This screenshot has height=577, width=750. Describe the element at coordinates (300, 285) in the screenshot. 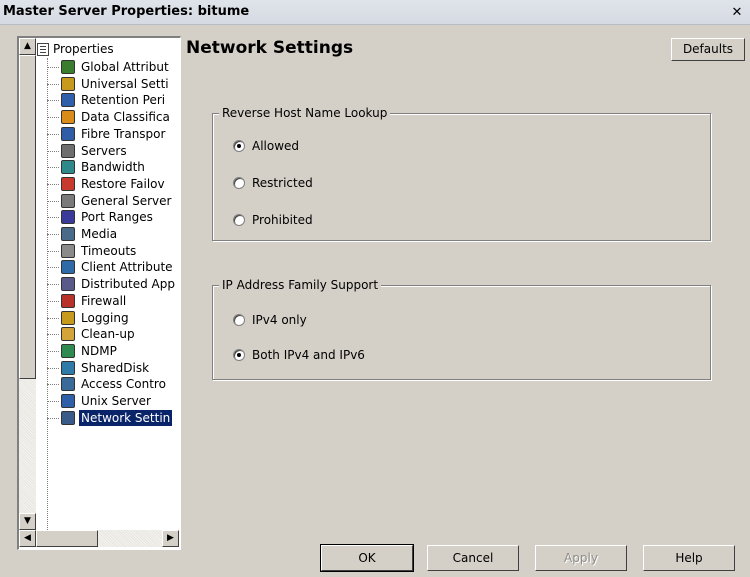

I see `ip-family-title: IP Address Family Support` at that location.